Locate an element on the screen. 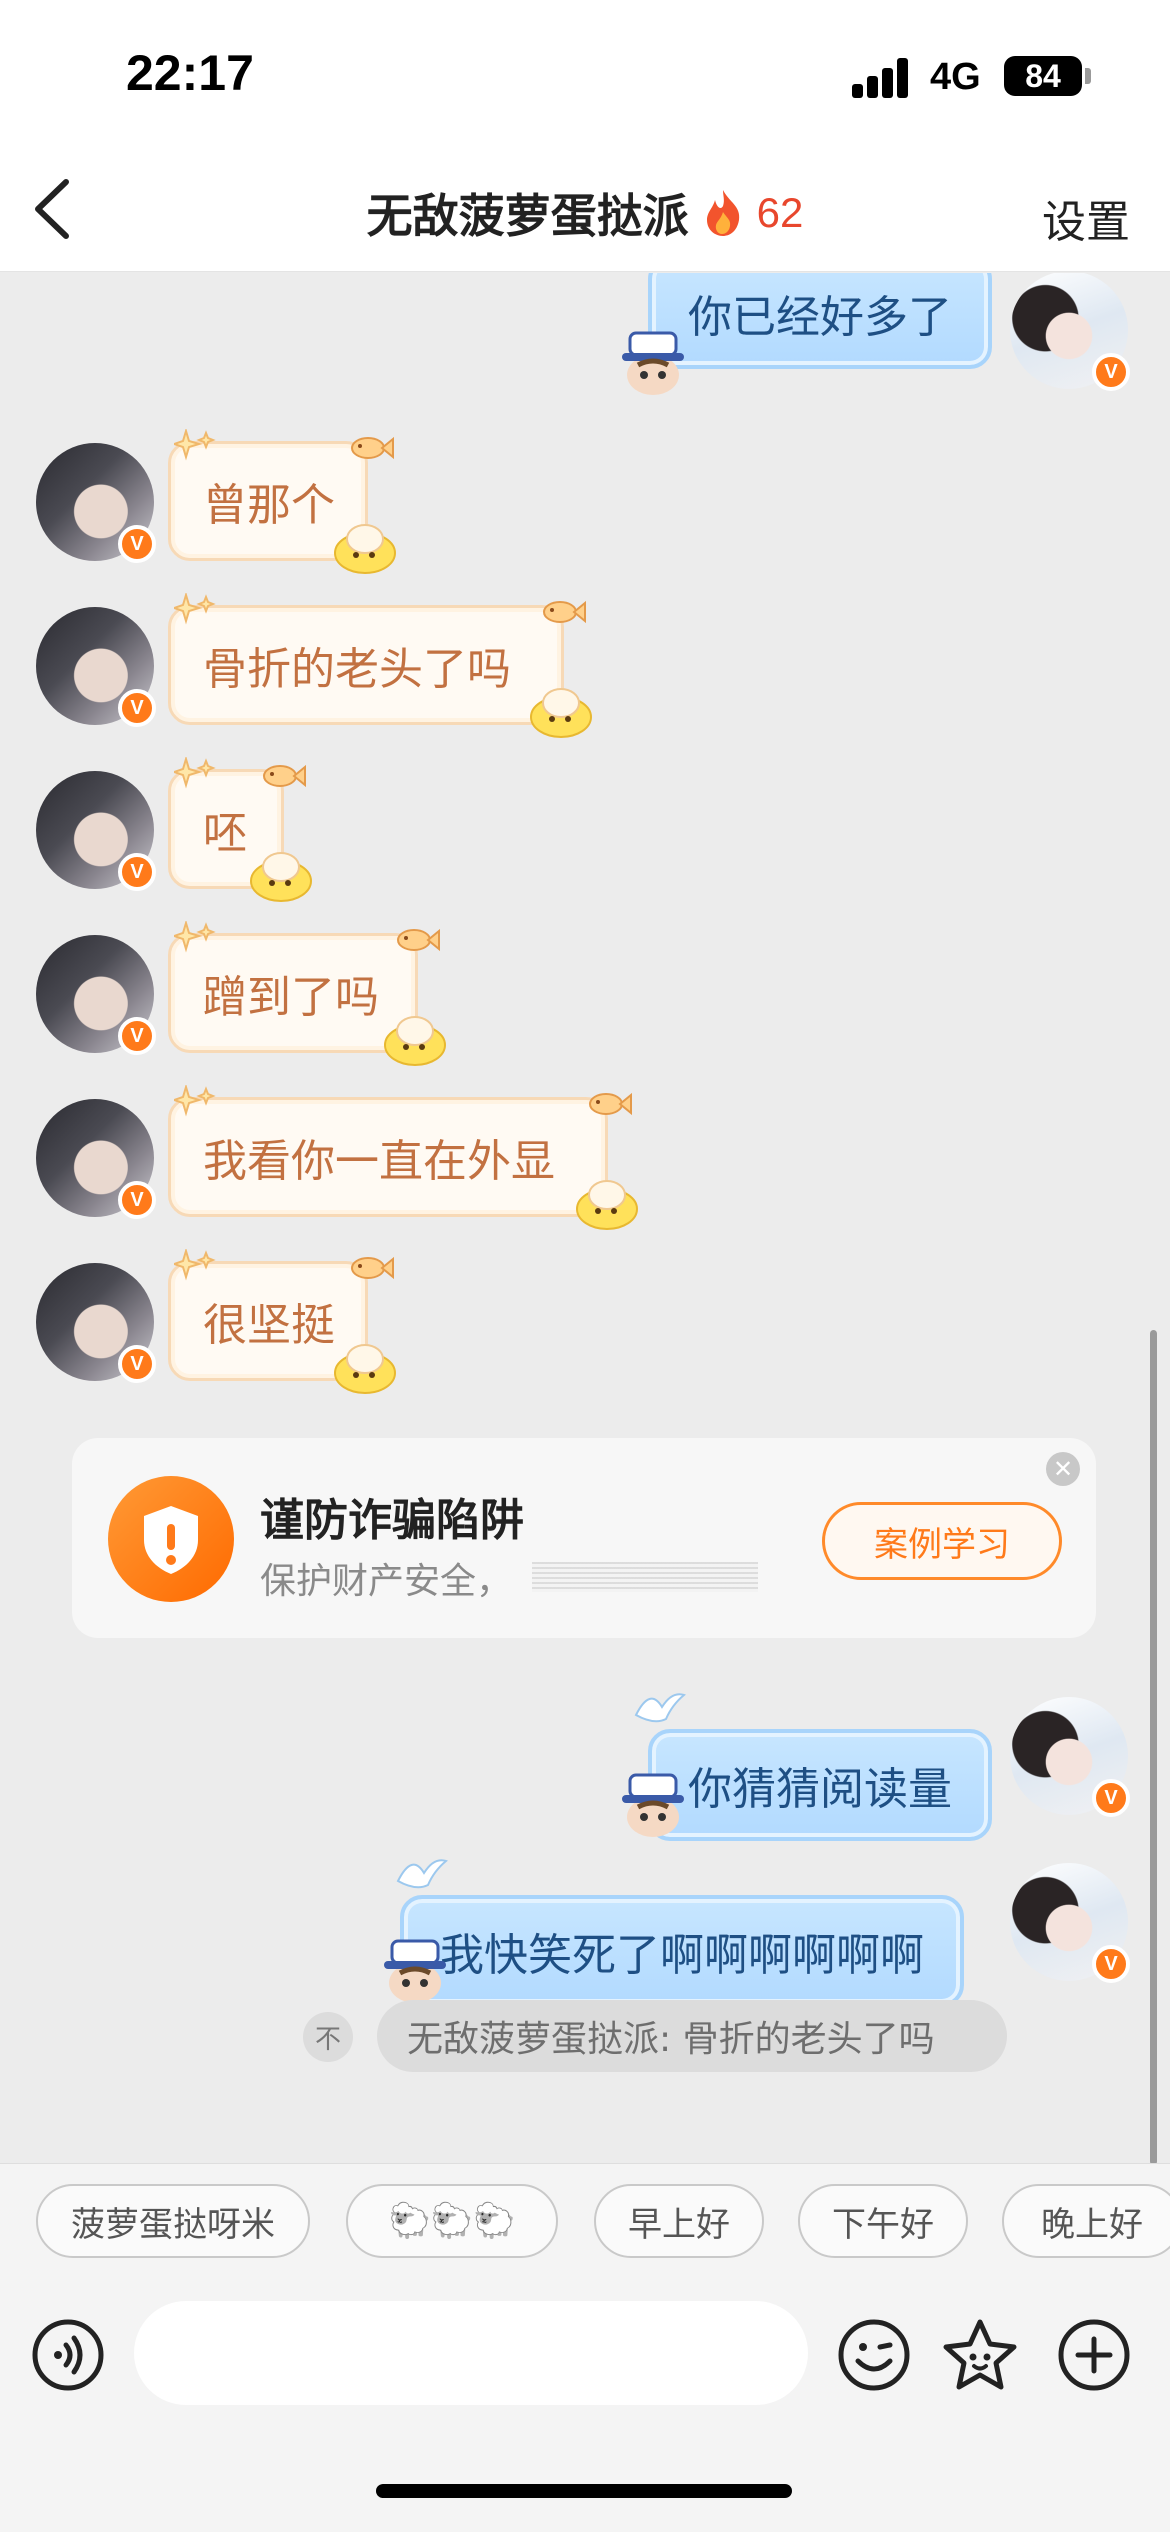 This screenshot has height=2532, width=1170. battery-tip is located at coordinates (1088, 76).